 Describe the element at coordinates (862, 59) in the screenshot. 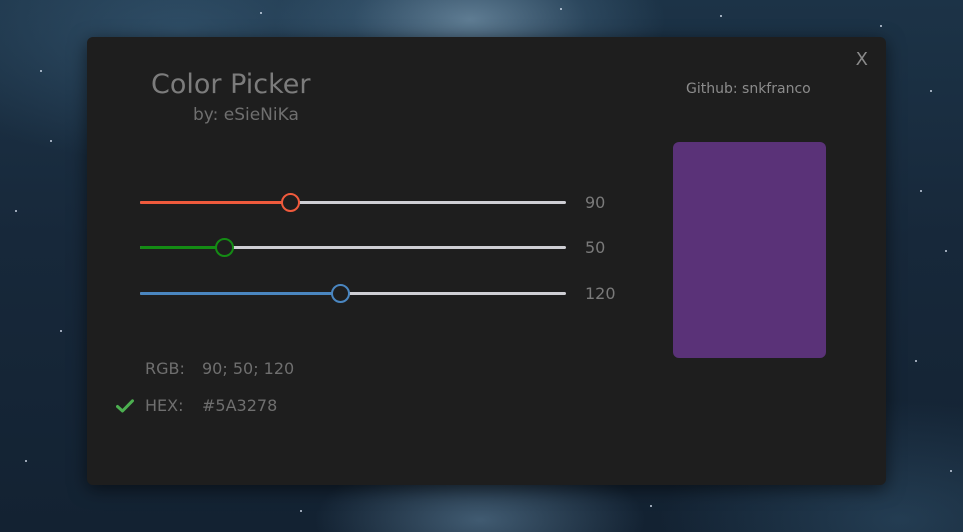

I see `close-button: X` at that location.